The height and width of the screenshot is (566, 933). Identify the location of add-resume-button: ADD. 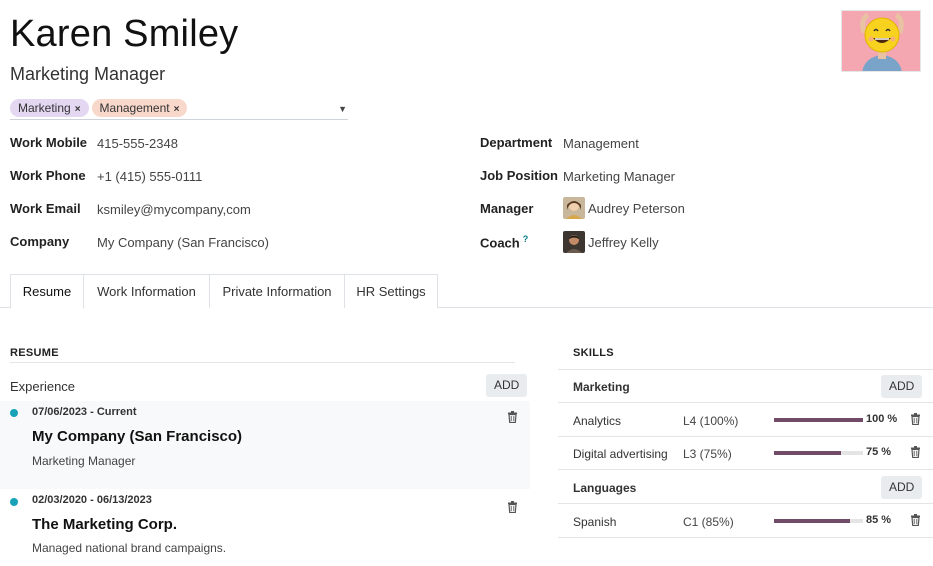
(507, 385).